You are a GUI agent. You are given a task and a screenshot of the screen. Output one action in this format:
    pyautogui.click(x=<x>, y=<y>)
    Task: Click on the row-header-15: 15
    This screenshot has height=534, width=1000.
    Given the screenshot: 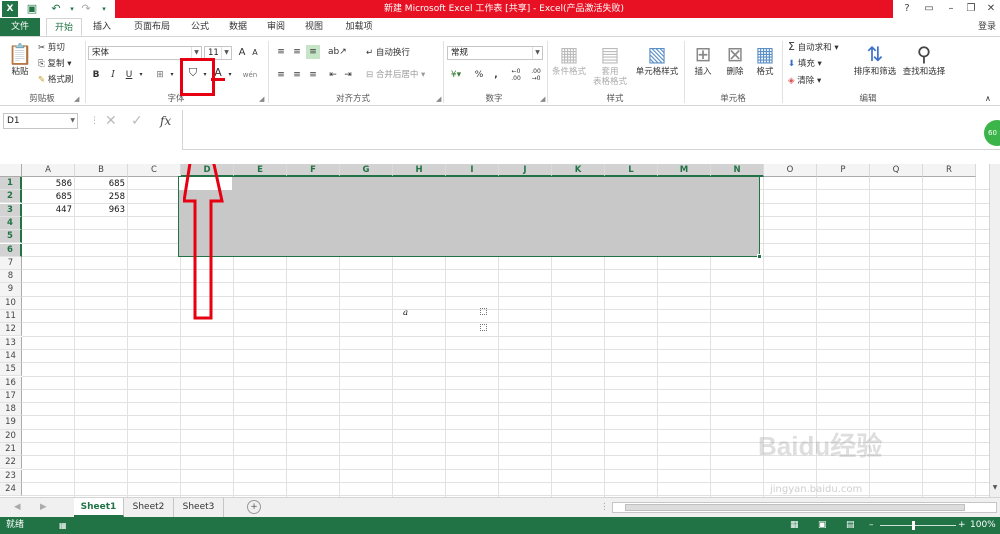 What is the action you would take?
    pyautogui.click(x=11, y=370)
    